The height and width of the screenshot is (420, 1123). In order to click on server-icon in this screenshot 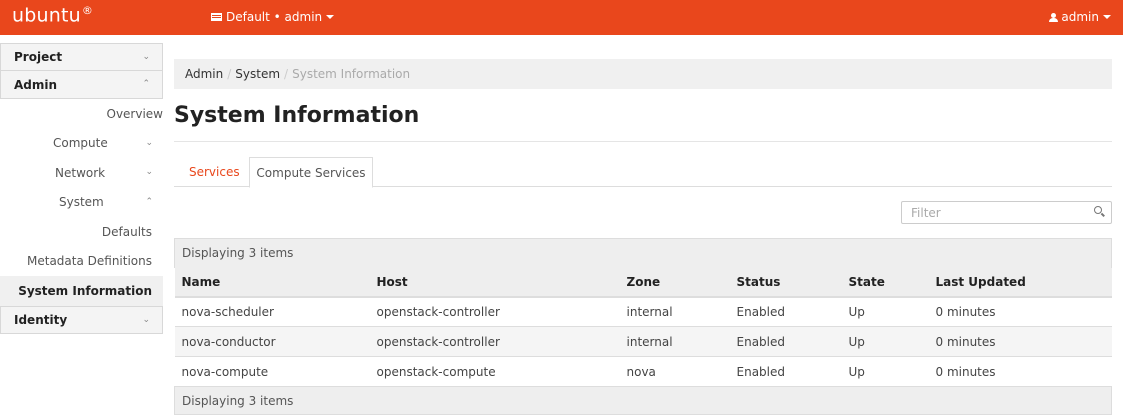, I will do `click(216, 17)`.